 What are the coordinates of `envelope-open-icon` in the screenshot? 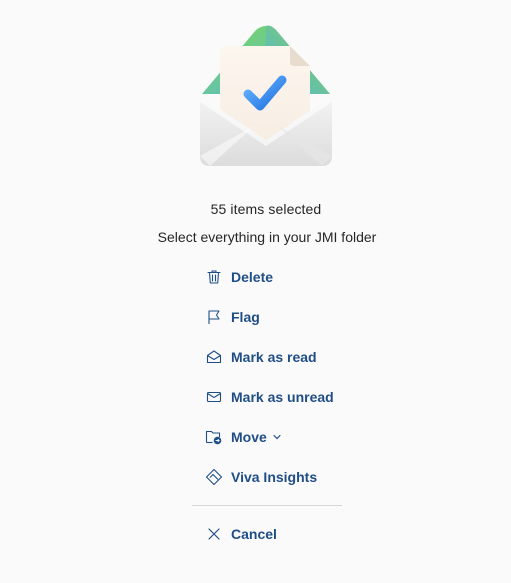 It's located at (214, 357).